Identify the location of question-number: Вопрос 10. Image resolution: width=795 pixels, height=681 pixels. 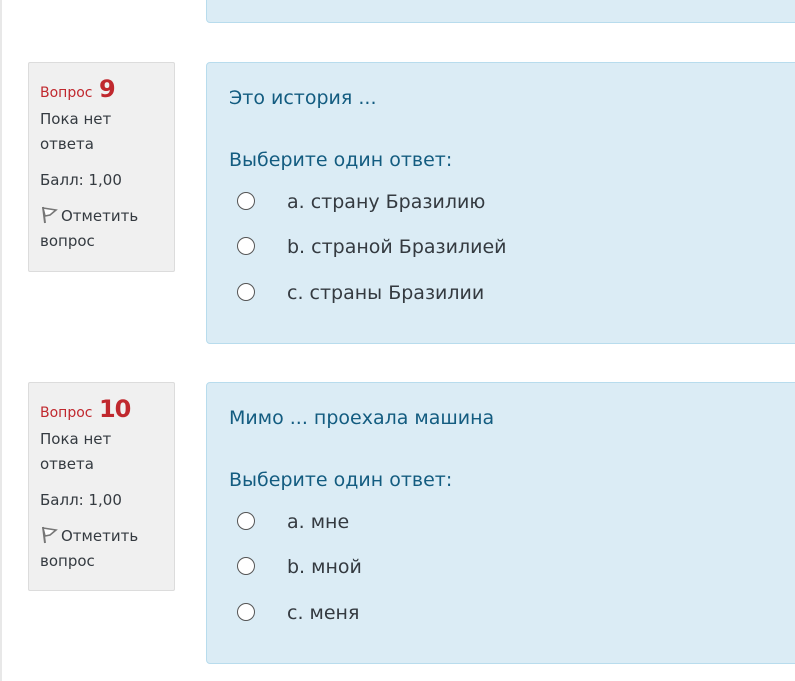
(103, 409).